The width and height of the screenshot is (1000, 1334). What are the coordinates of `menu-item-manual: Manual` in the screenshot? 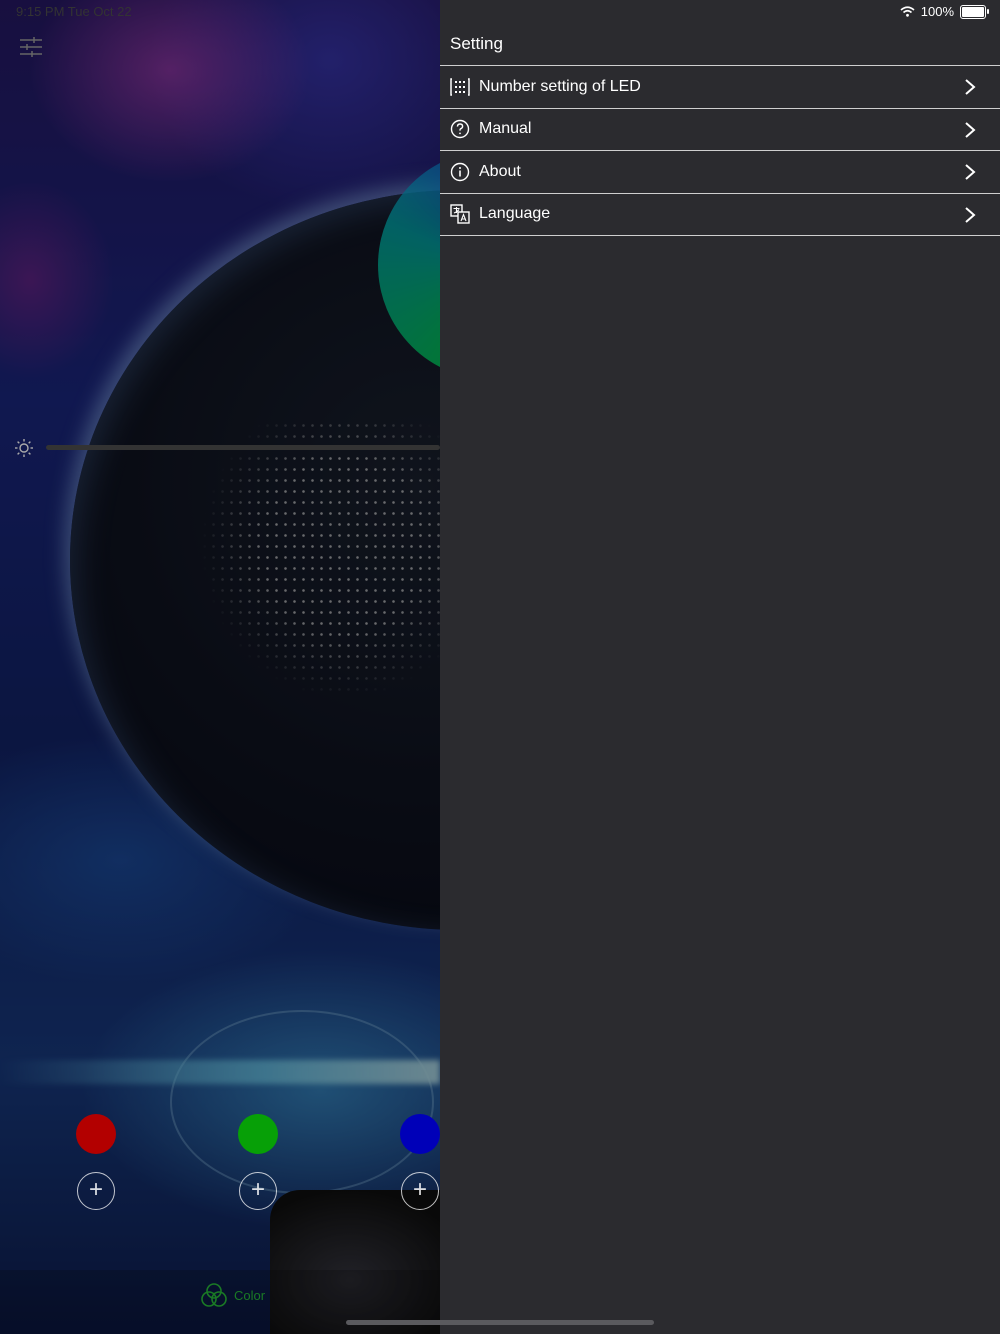 It's located at (720, 130).